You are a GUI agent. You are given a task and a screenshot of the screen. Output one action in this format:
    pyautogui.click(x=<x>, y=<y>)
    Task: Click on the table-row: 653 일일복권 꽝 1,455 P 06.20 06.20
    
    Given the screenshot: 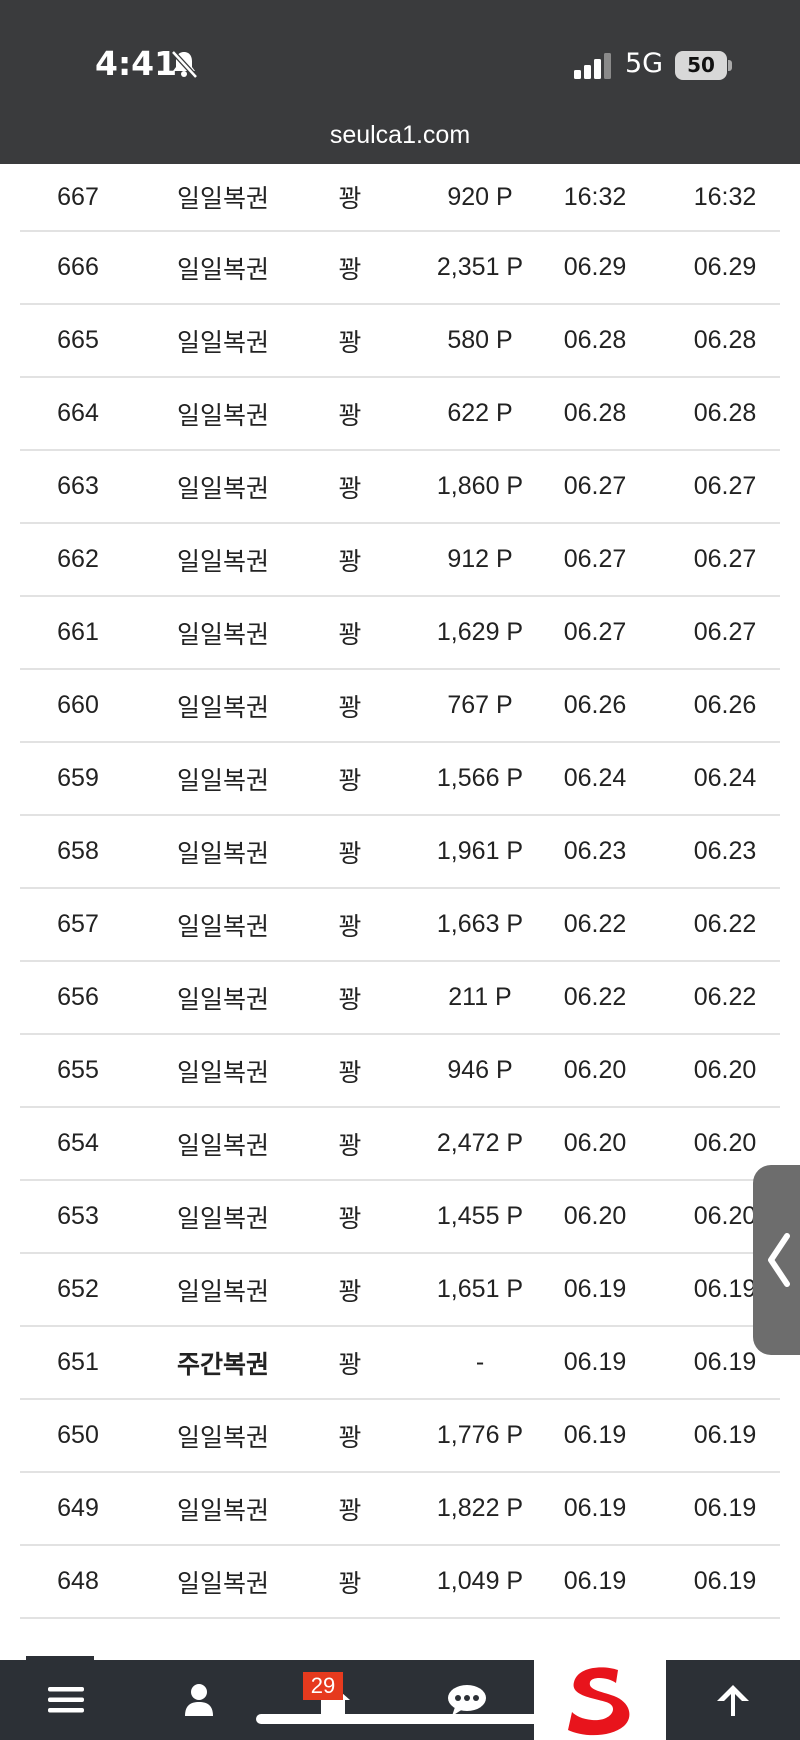 What is the action you would take?
    pyautogui.click(x=400, y=1217)
    